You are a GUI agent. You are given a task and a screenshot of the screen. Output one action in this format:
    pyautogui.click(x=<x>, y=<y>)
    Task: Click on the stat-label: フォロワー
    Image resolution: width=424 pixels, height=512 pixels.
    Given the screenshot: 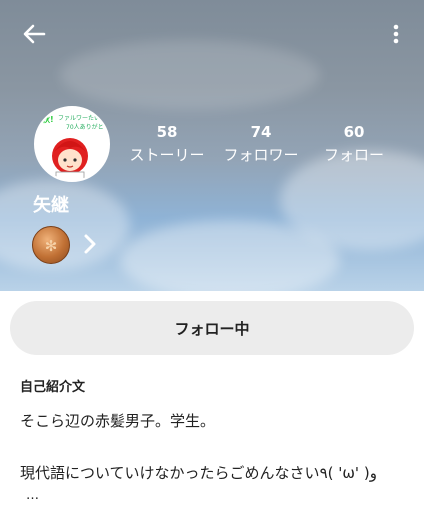 What is the action you would take?
    pyautogui.click(x=261, y=155)
    